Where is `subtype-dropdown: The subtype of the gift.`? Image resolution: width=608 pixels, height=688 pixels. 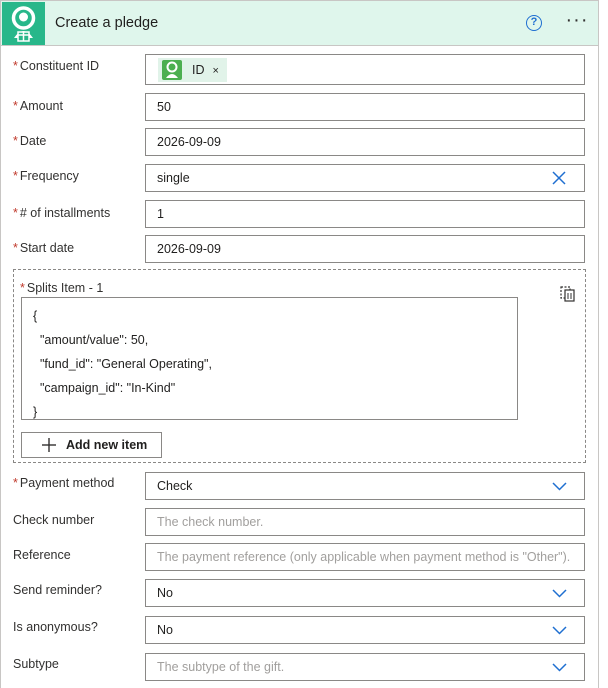 subtype-dropdown: The subtype of the gift. is located at coordinates (365, 667).